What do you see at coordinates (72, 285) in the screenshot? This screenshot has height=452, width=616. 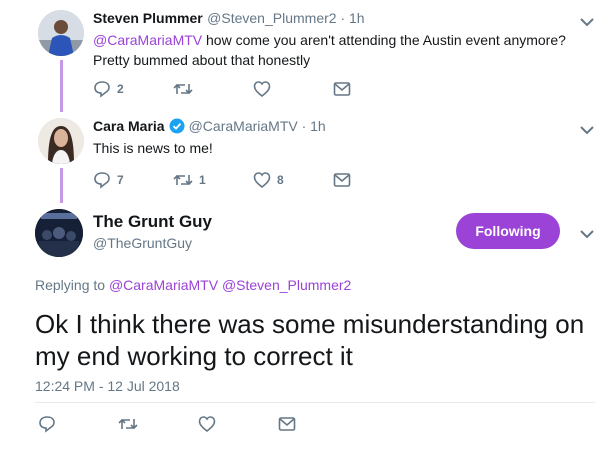 I see `replying-to-label: Replying to` at bounding box center [72, 285].